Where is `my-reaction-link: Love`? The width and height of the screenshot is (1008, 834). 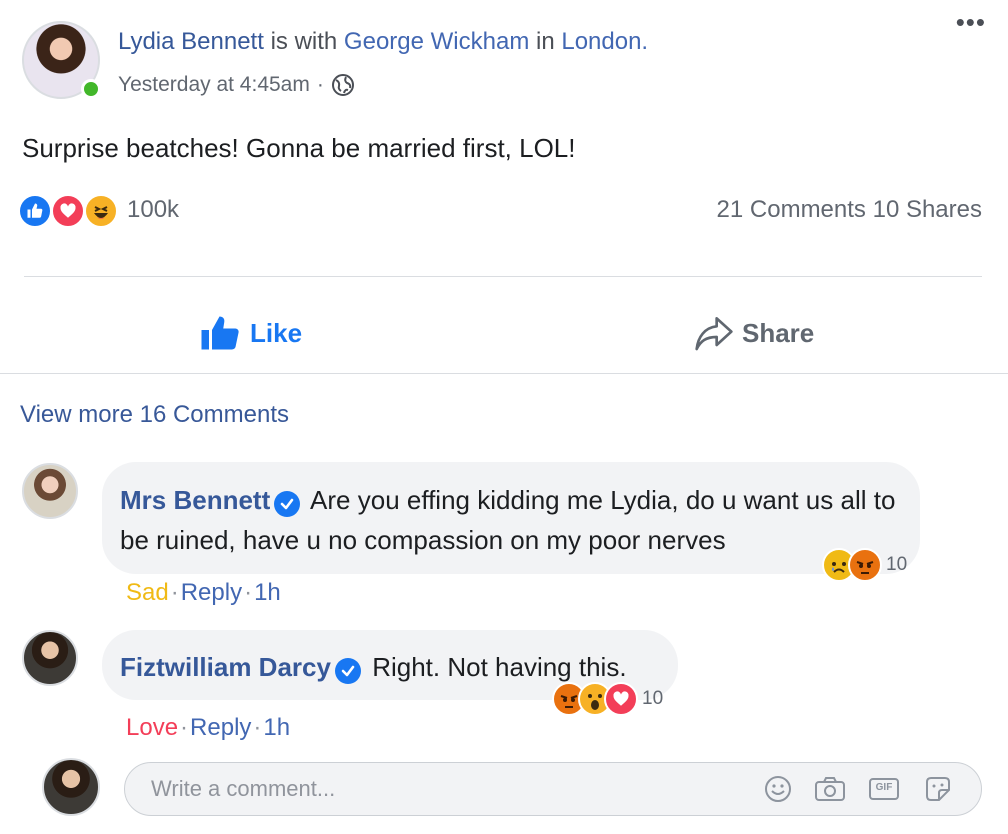
my-reaction-link: Love is located at coordinates (152, 727).